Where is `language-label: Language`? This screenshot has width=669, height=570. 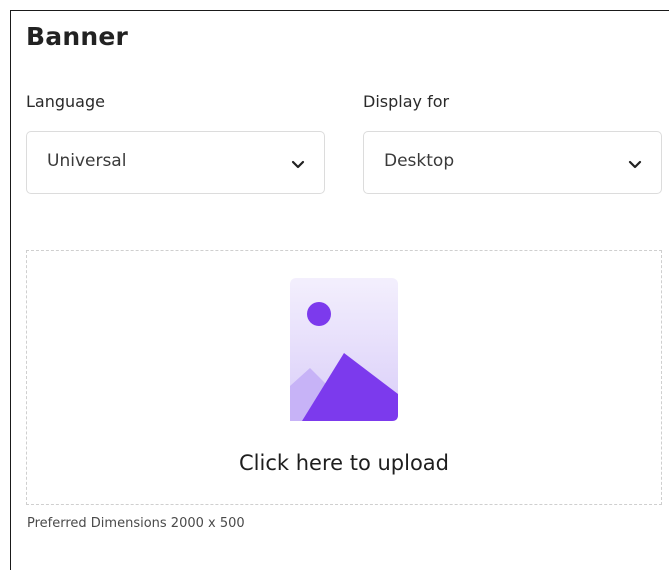
language-label: Language is located at coordinates (65, 101).